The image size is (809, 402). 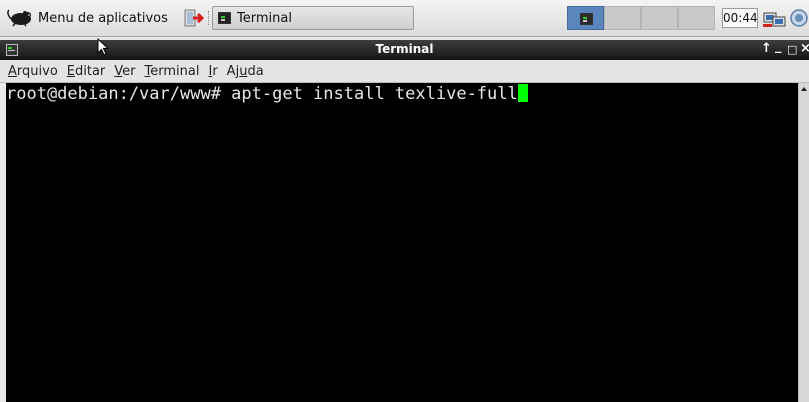 I want to click on terminal-scrollbar, so click(x=803, y=242).